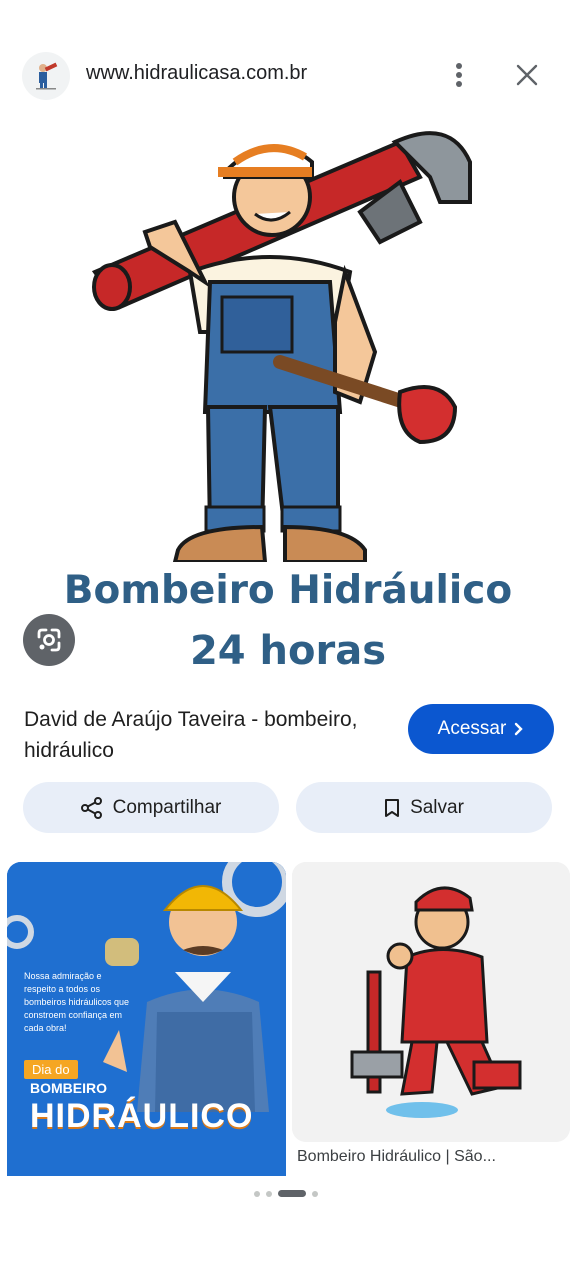 This screenshot has width=576, height=1280. Describe the element at coordinates (288, 651) in the screenshot. I see `hero-title-line2: 24 horas` at that location.